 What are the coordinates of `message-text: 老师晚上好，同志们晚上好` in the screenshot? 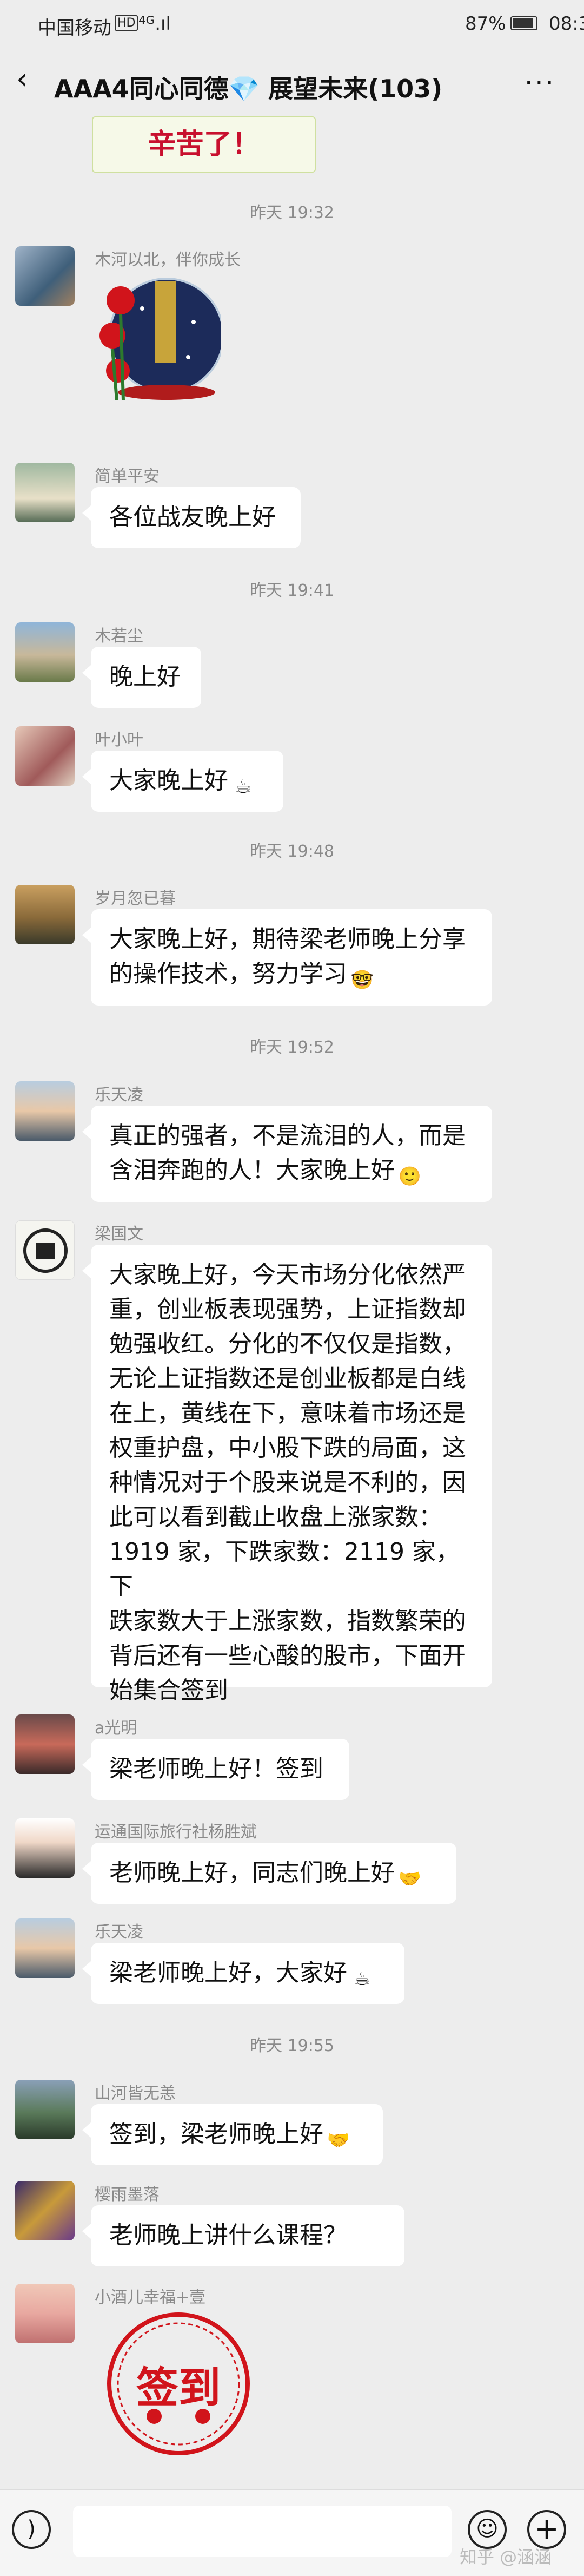 It's located at (252, 1873).